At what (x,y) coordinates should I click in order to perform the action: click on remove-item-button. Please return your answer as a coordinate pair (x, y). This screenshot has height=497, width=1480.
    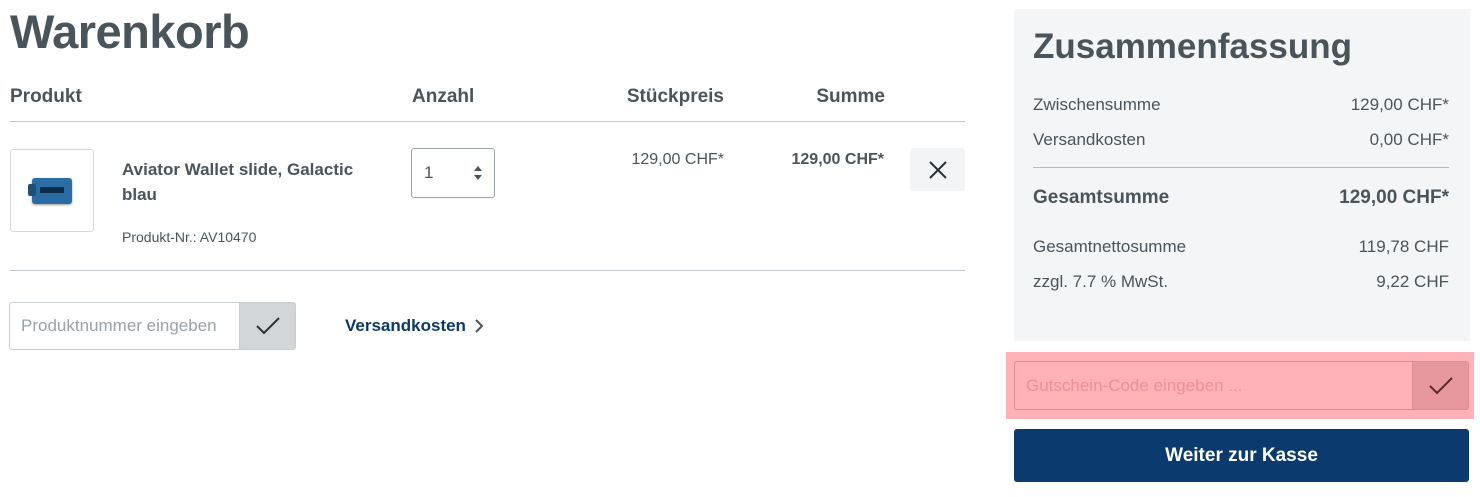
    Looking at the image, I should click on (937, 169).